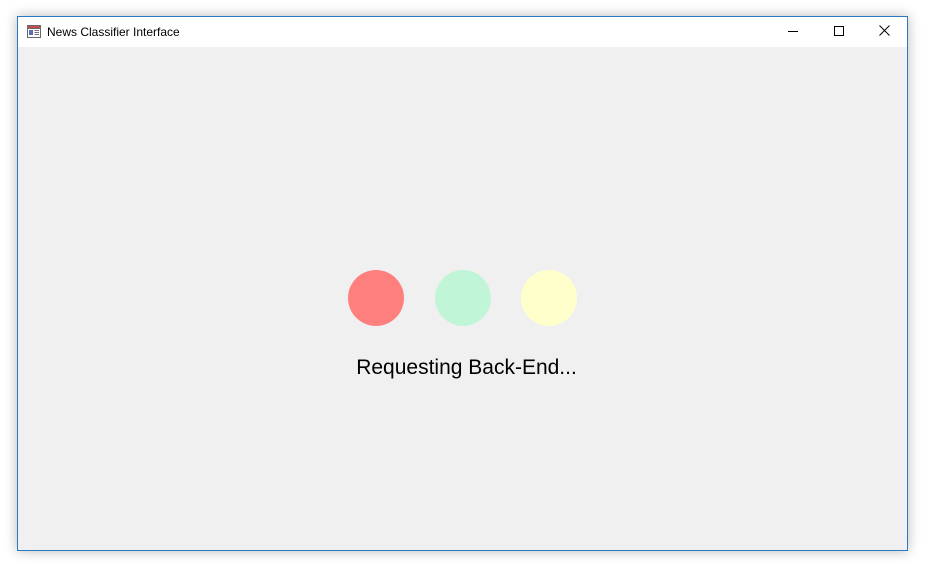 The width and height of the screenshot is (929, 573). I want to click on window-title: News Classifier Interface, so click(113, 32).